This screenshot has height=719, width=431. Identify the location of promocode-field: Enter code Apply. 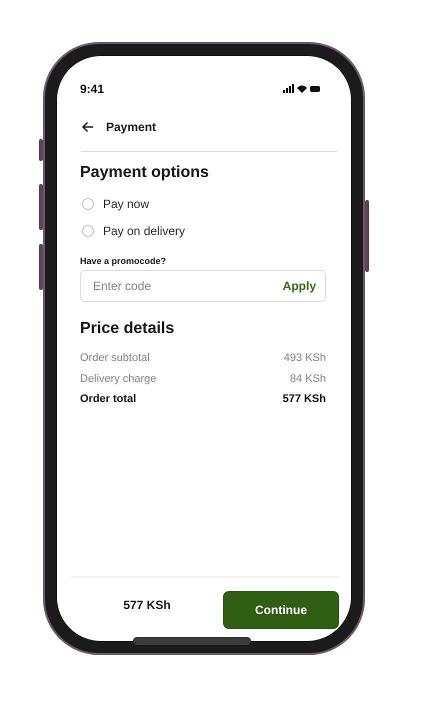
(203, 286).